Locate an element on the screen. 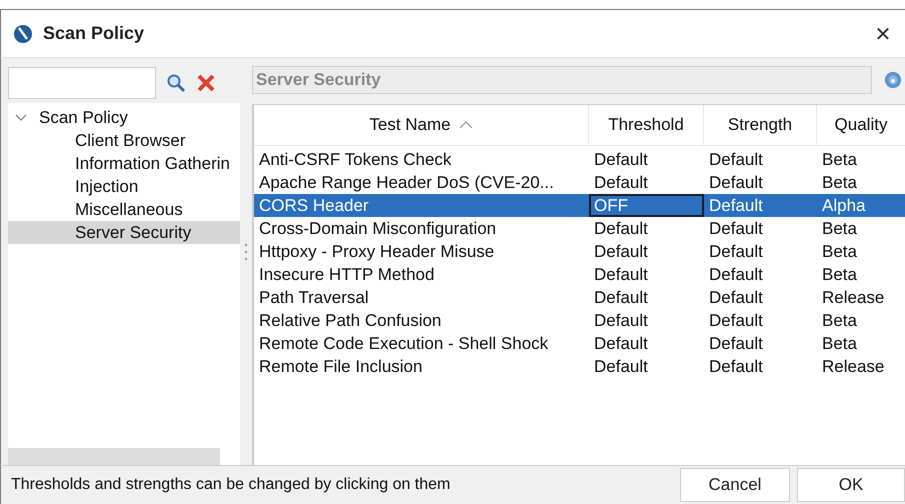 The width and height of the screenshot is (905, 504). window-title: Scan Policy is located at coordinates (93, 33).